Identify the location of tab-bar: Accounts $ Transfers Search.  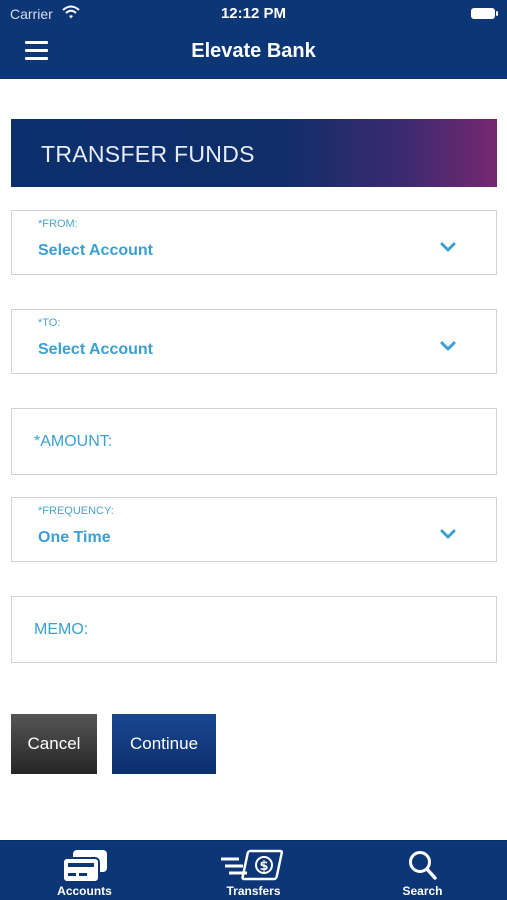
(253, 870).